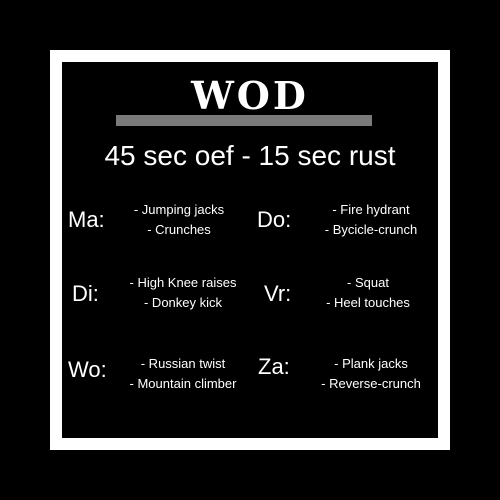 The width and height of the screenshot is (500, 500). I want to click on day-label-za: Za:, so click(274, 366).